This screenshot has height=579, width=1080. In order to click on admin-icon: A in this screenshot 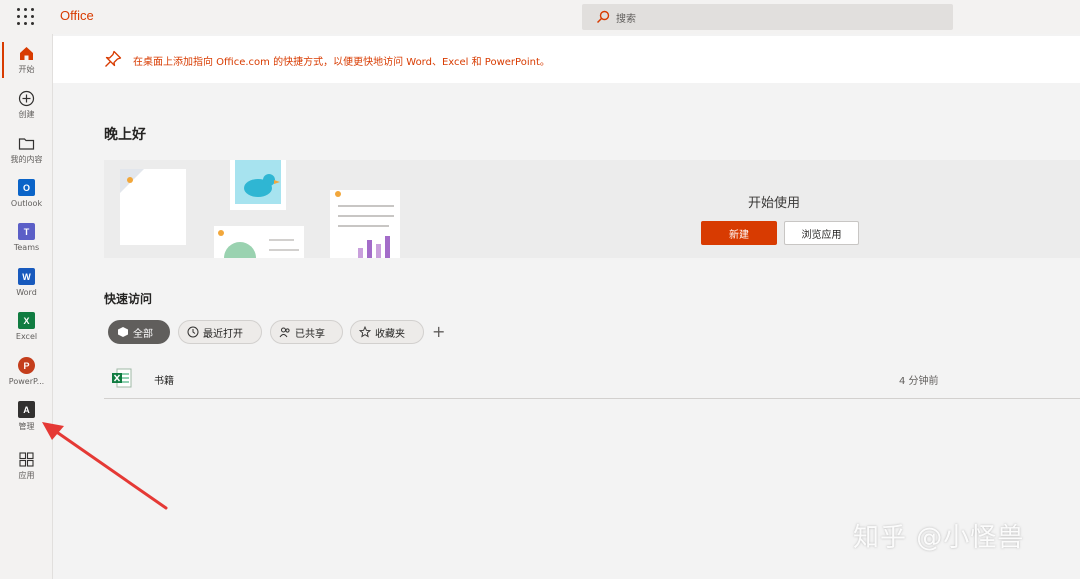, I will do `click(26, 409)`.